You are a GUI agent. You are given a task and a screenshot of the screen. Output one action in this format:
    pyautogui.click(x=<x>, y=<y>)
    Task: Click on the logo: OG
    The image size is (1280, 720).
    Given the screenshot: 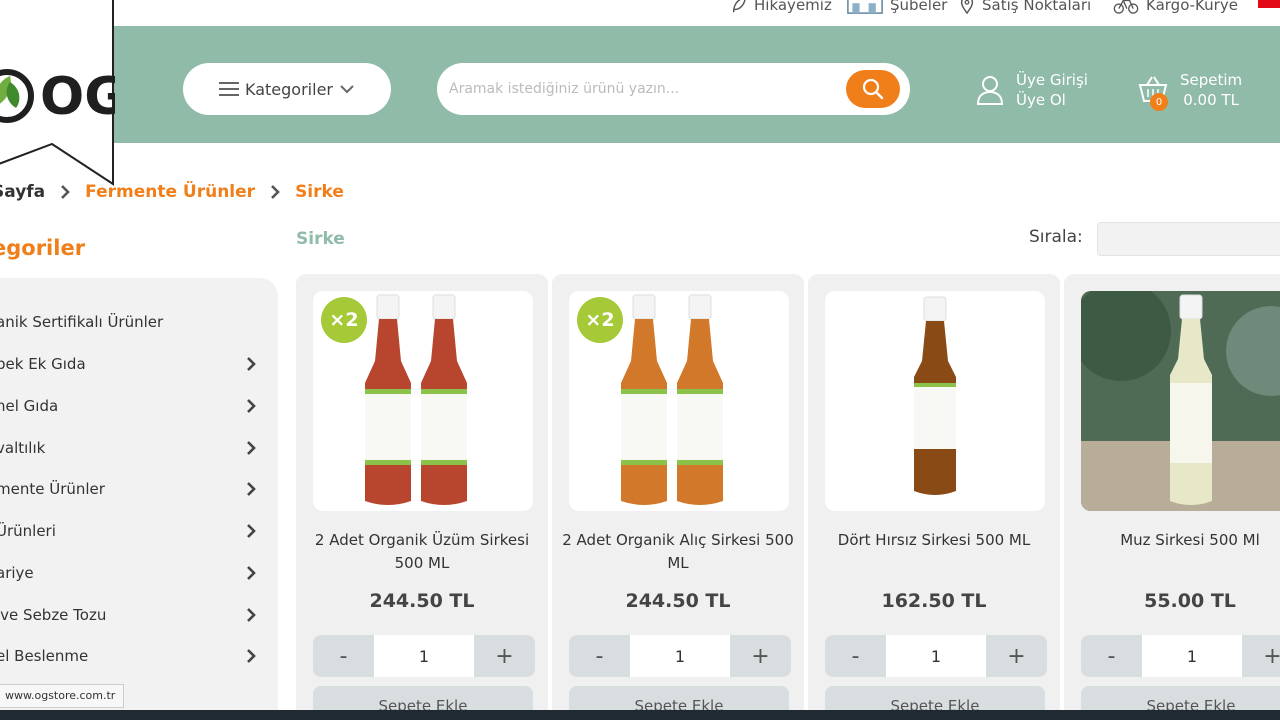 What is the action you would take?
    pyautogui.click(x=57, y=93)
    